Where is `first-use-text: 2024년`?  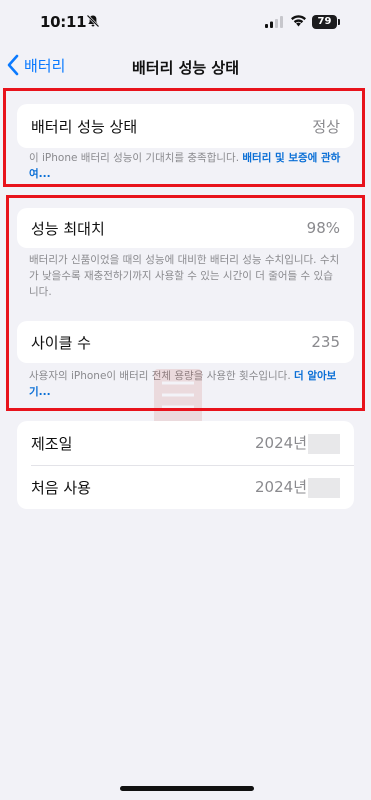
first-use-text: 2024년 is located at coordinates (281, 487).